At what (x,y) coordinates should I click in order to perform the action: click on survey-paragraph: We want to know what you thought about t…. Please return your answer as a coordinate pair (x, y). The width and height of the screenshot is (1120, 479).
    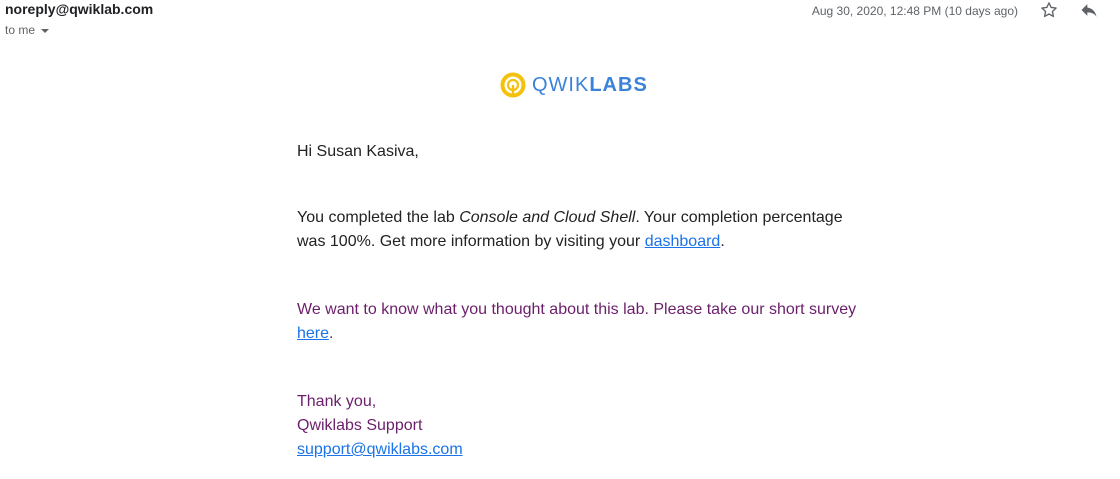
    Looking at the image, I should click on (577, 322).